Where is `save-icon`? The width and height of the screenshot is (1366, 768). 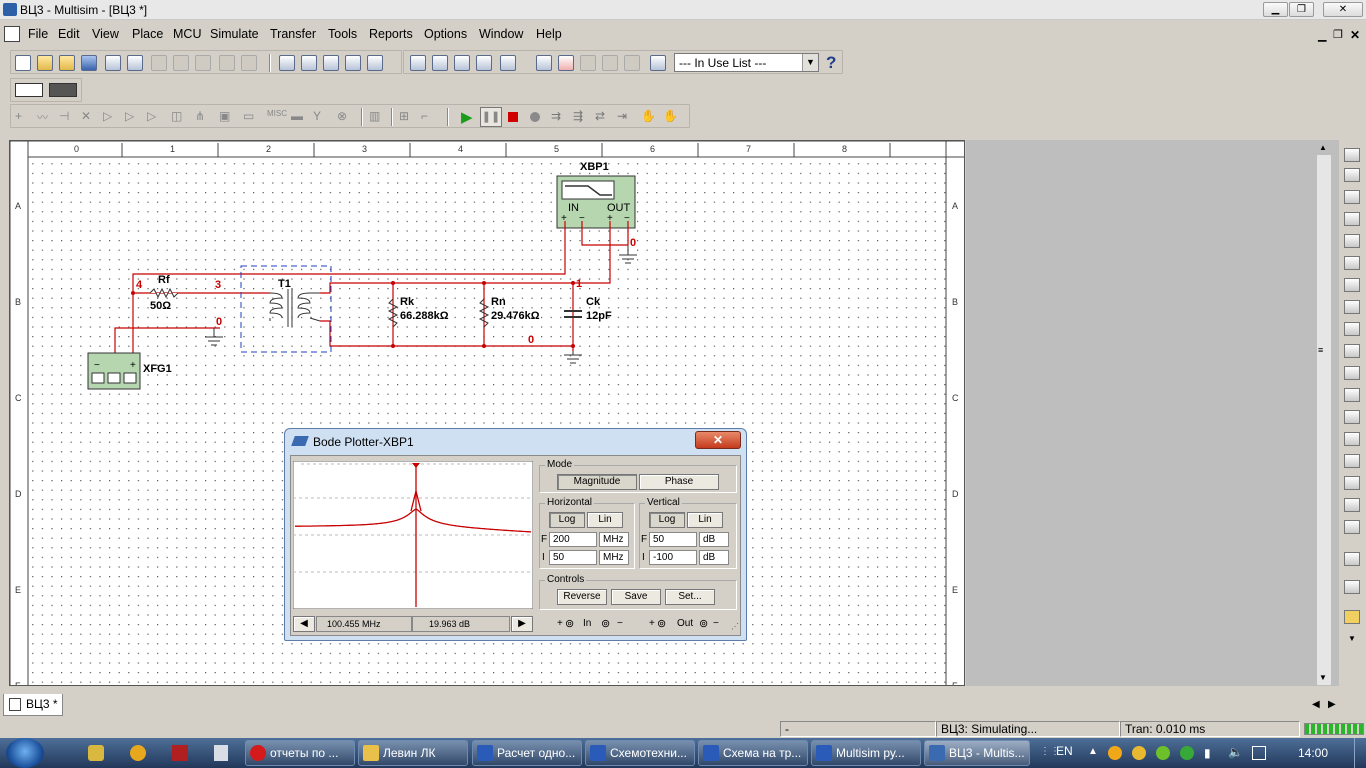 save-icon is located at coordinates (89, 63).